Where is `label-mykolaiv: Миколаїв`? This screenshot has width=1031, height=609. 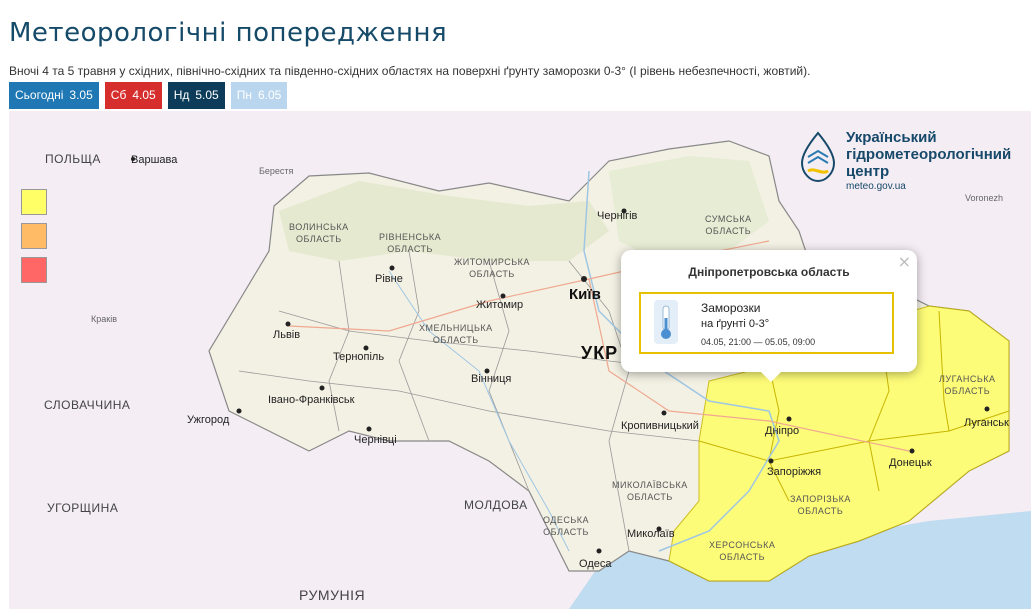
label-mykolaiv: Миколаїв is located at coordinates (651, 534).